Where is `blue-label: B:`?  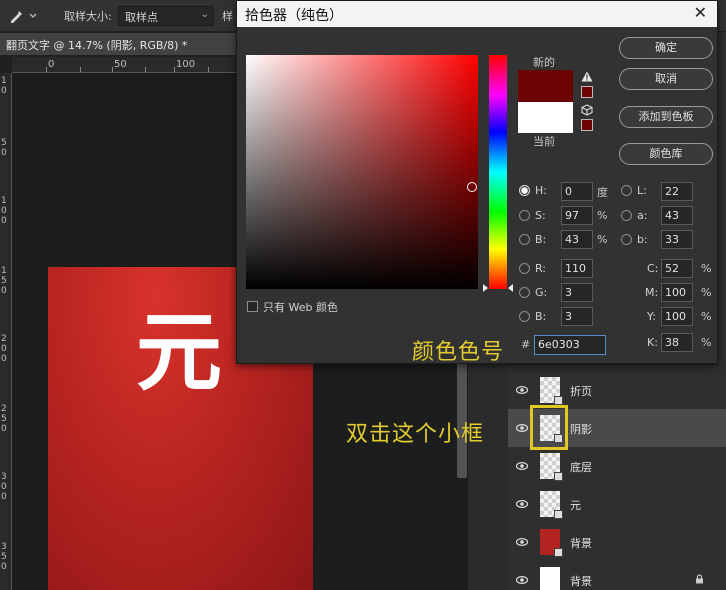 blue-label: B: is located at coordinates (541, 316).